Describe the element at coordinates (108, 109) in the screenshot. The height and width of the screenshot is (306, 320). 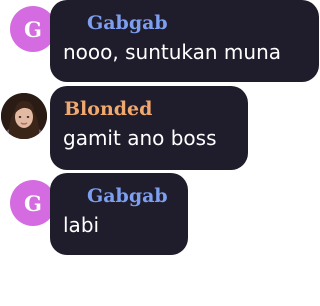
I see `sender-name: Blonded` at that location.